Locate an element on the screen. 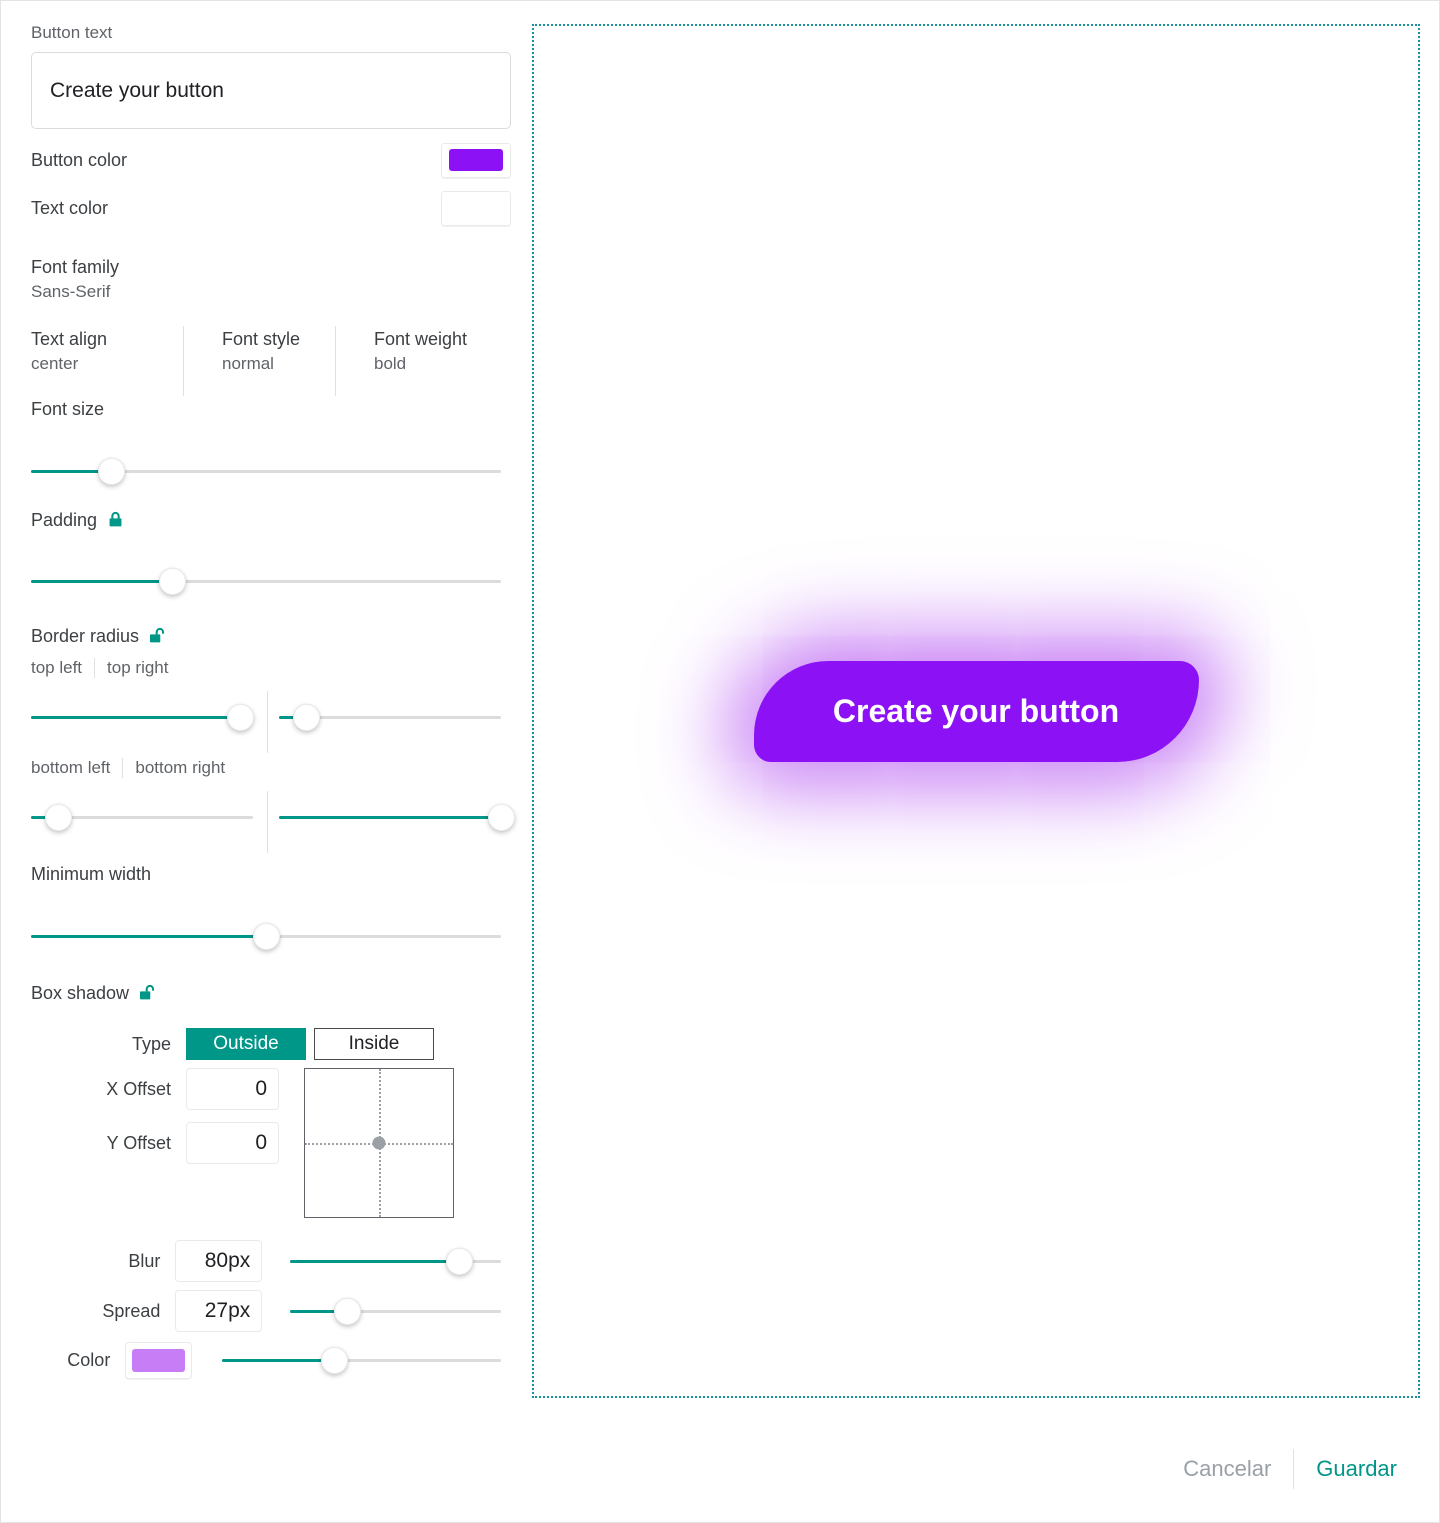  shadow-color-row: Color is located at coordinates (266, 1360).